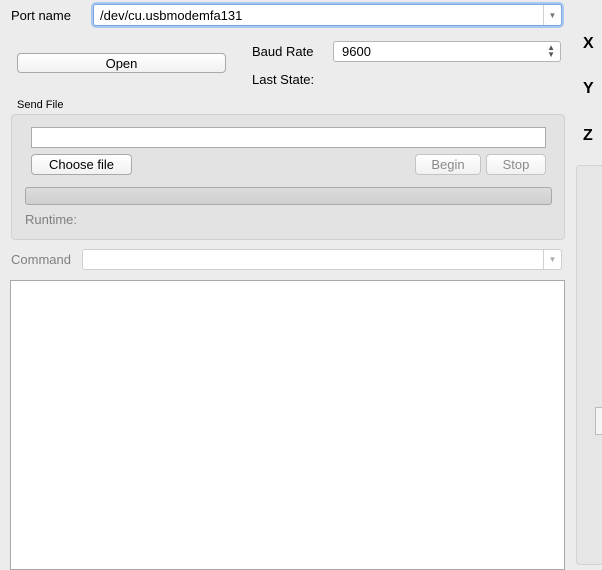  I want to click on runtime-label: Runtime:, so click(51, 219).